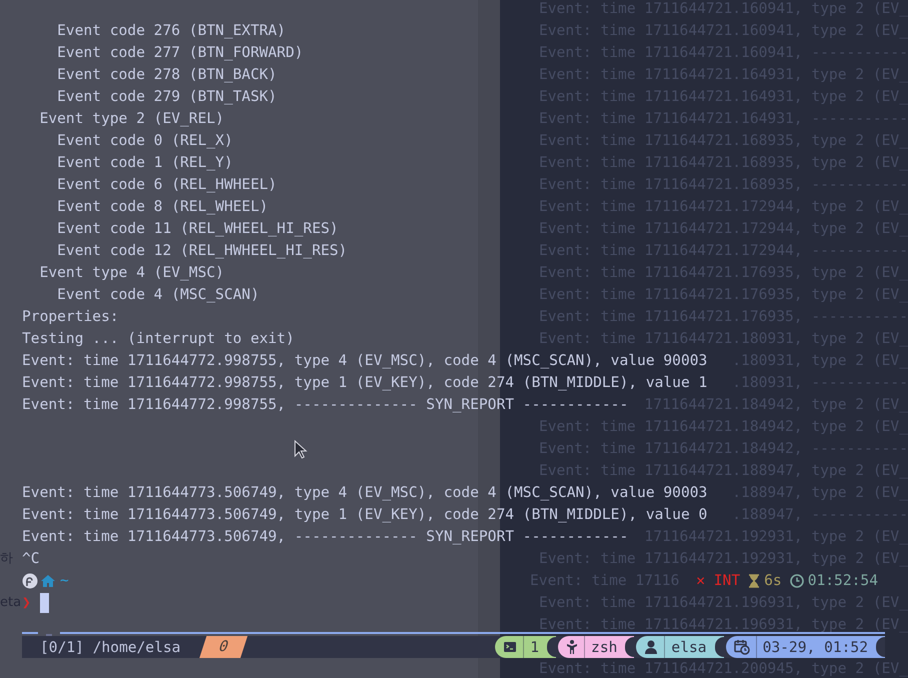 Image resolution: width=908 pixels, height=678 pixels. Describe the element at coordinates (301, 450) in the screenshot. I see `mouse-pointer-icon` at that location.